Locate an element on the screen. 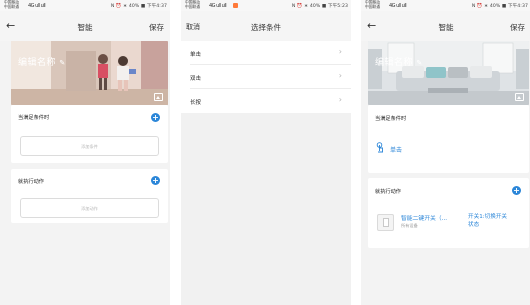 This screenshot has width=530, height=305. living-room-photo is located at coordinates (448, 73).